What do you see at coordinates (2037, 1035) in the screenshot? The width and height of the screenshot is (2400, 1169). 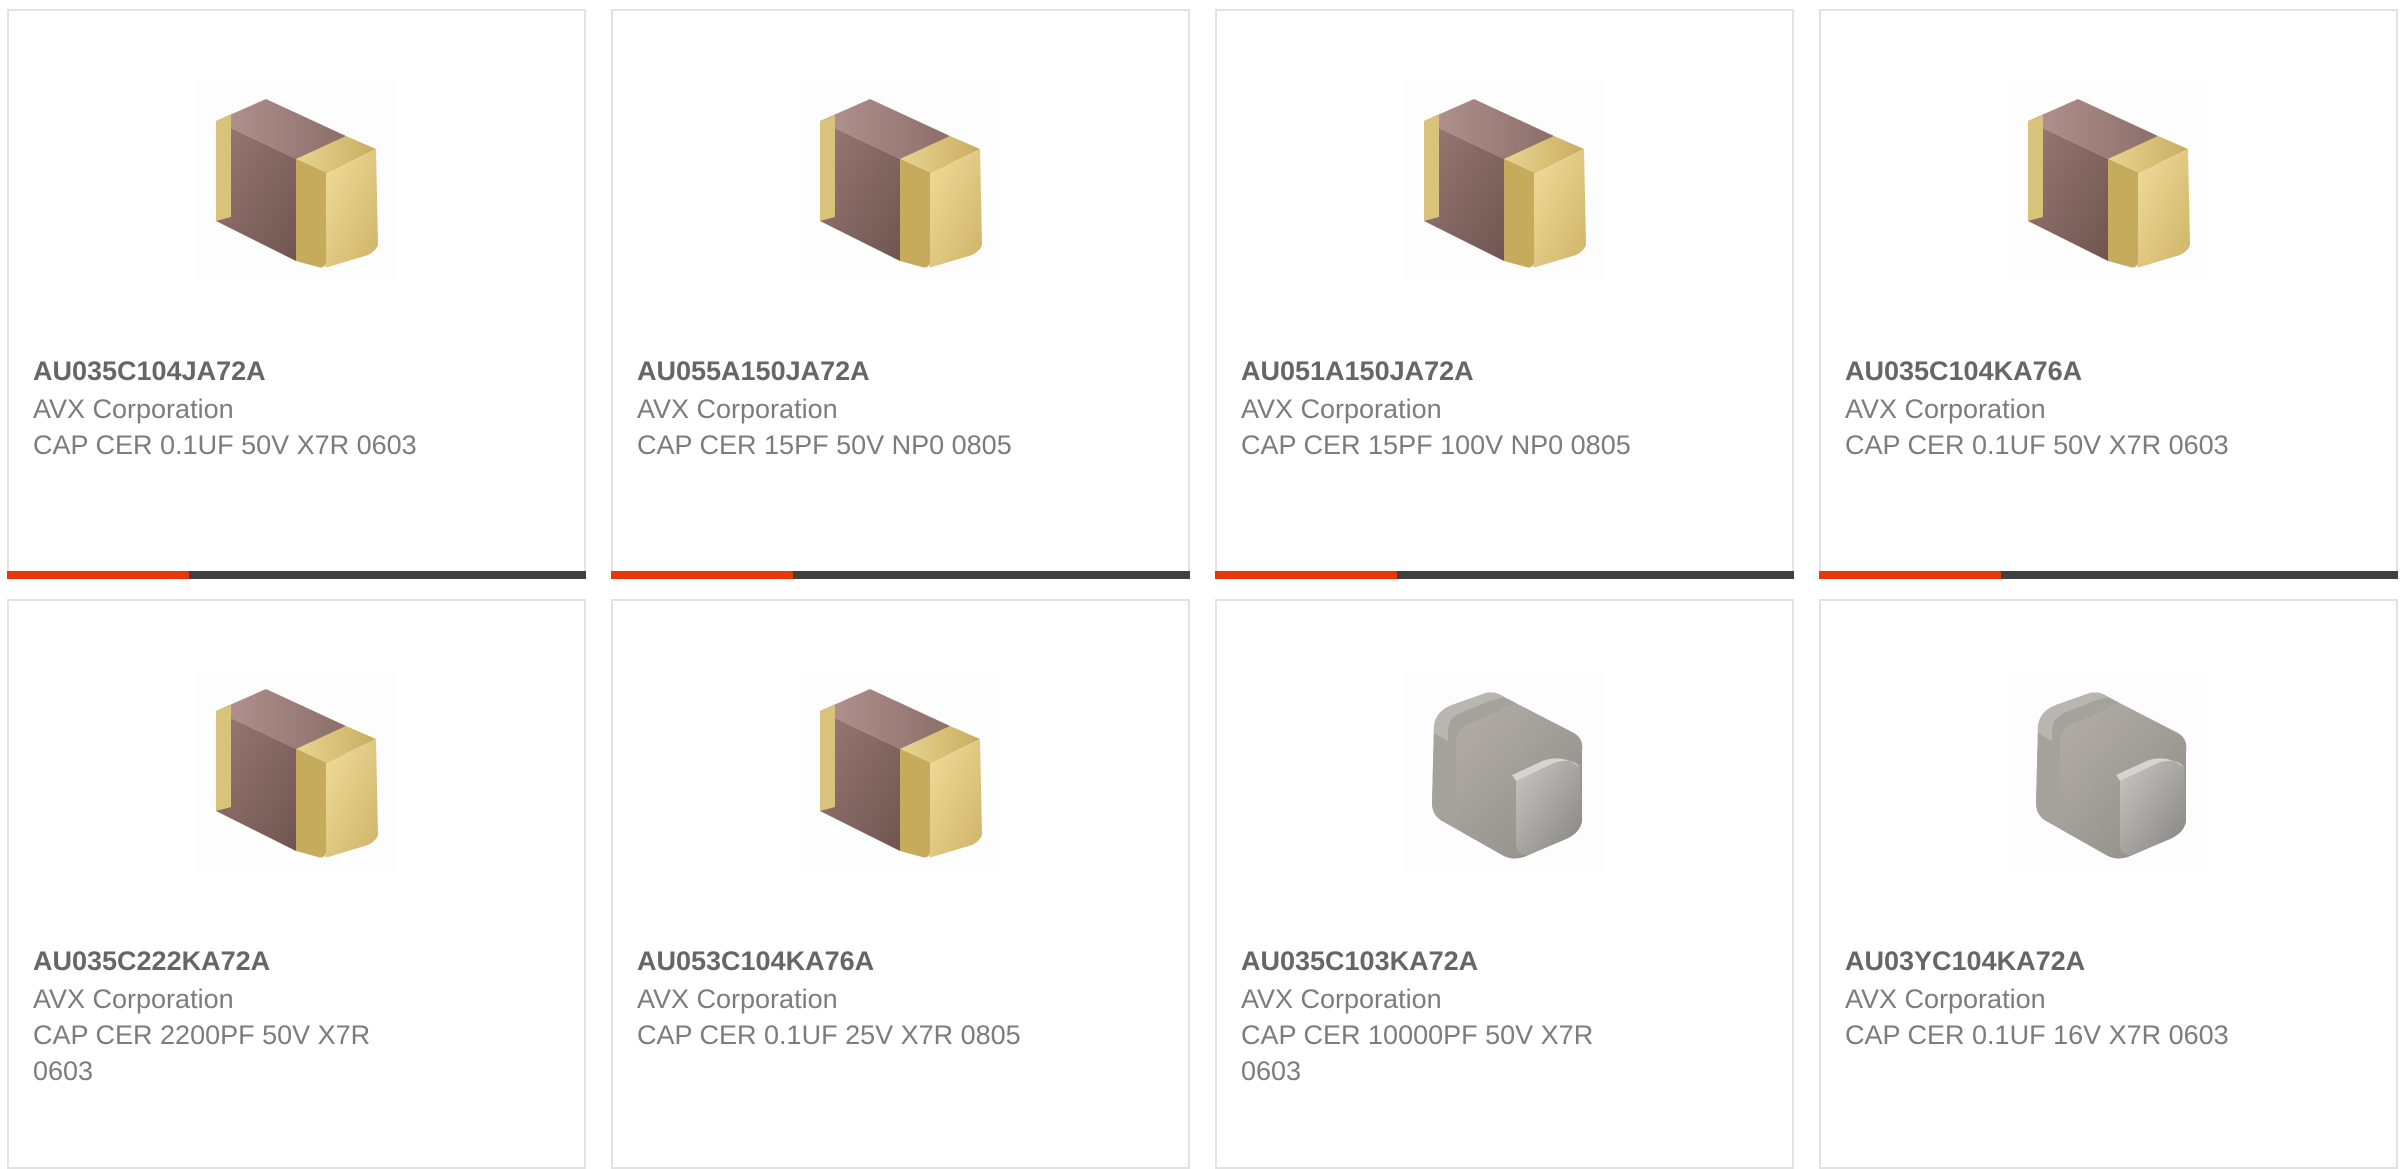 I see `product-description: CAP CER 0.1UF 16V X7R 0603` at bounding box center [2037, 1035].